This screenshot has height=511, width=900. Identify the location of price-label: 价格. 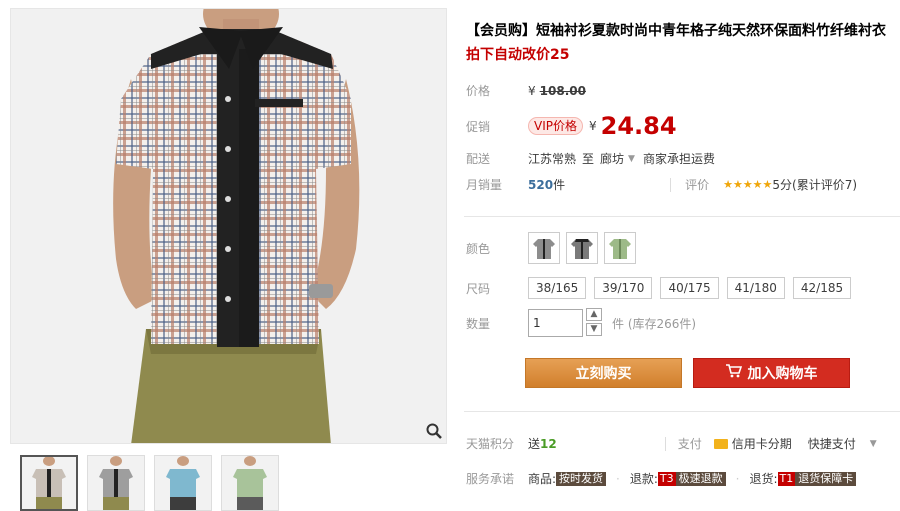
(478, 91).